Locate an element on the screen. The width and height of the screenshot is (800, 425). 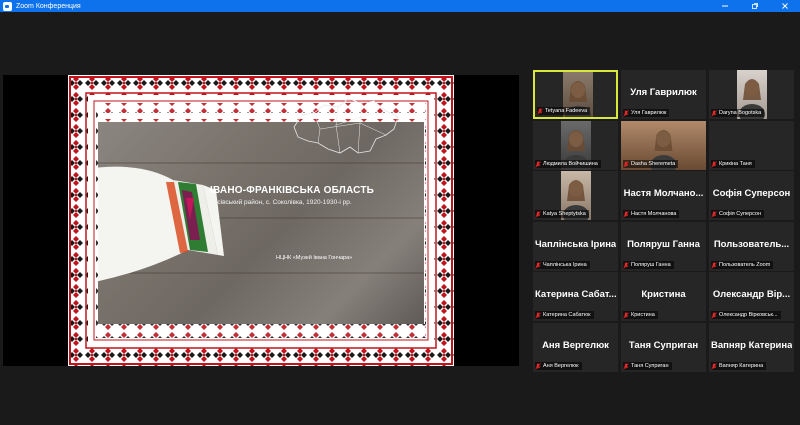
participant-label-text: Чаплінська Ірина is located at coordinates (565, 265).